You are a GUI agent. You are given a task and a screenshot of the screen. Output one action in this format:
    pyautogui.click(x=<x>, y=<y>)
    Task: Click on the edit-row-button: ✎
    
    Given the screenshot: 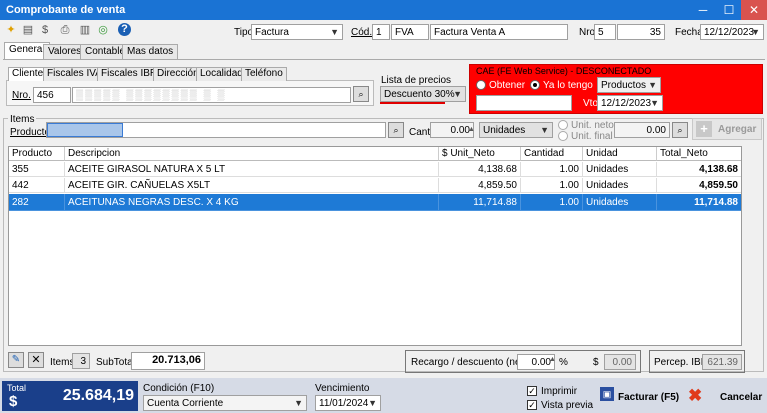 What is the action you would take?
    pyautogui.click(x=16, y=360)
    